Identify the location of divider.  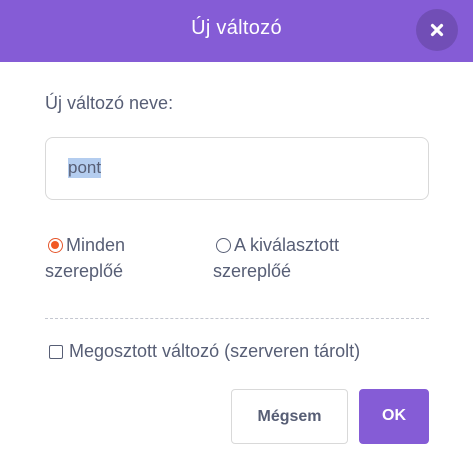
(237, 318).